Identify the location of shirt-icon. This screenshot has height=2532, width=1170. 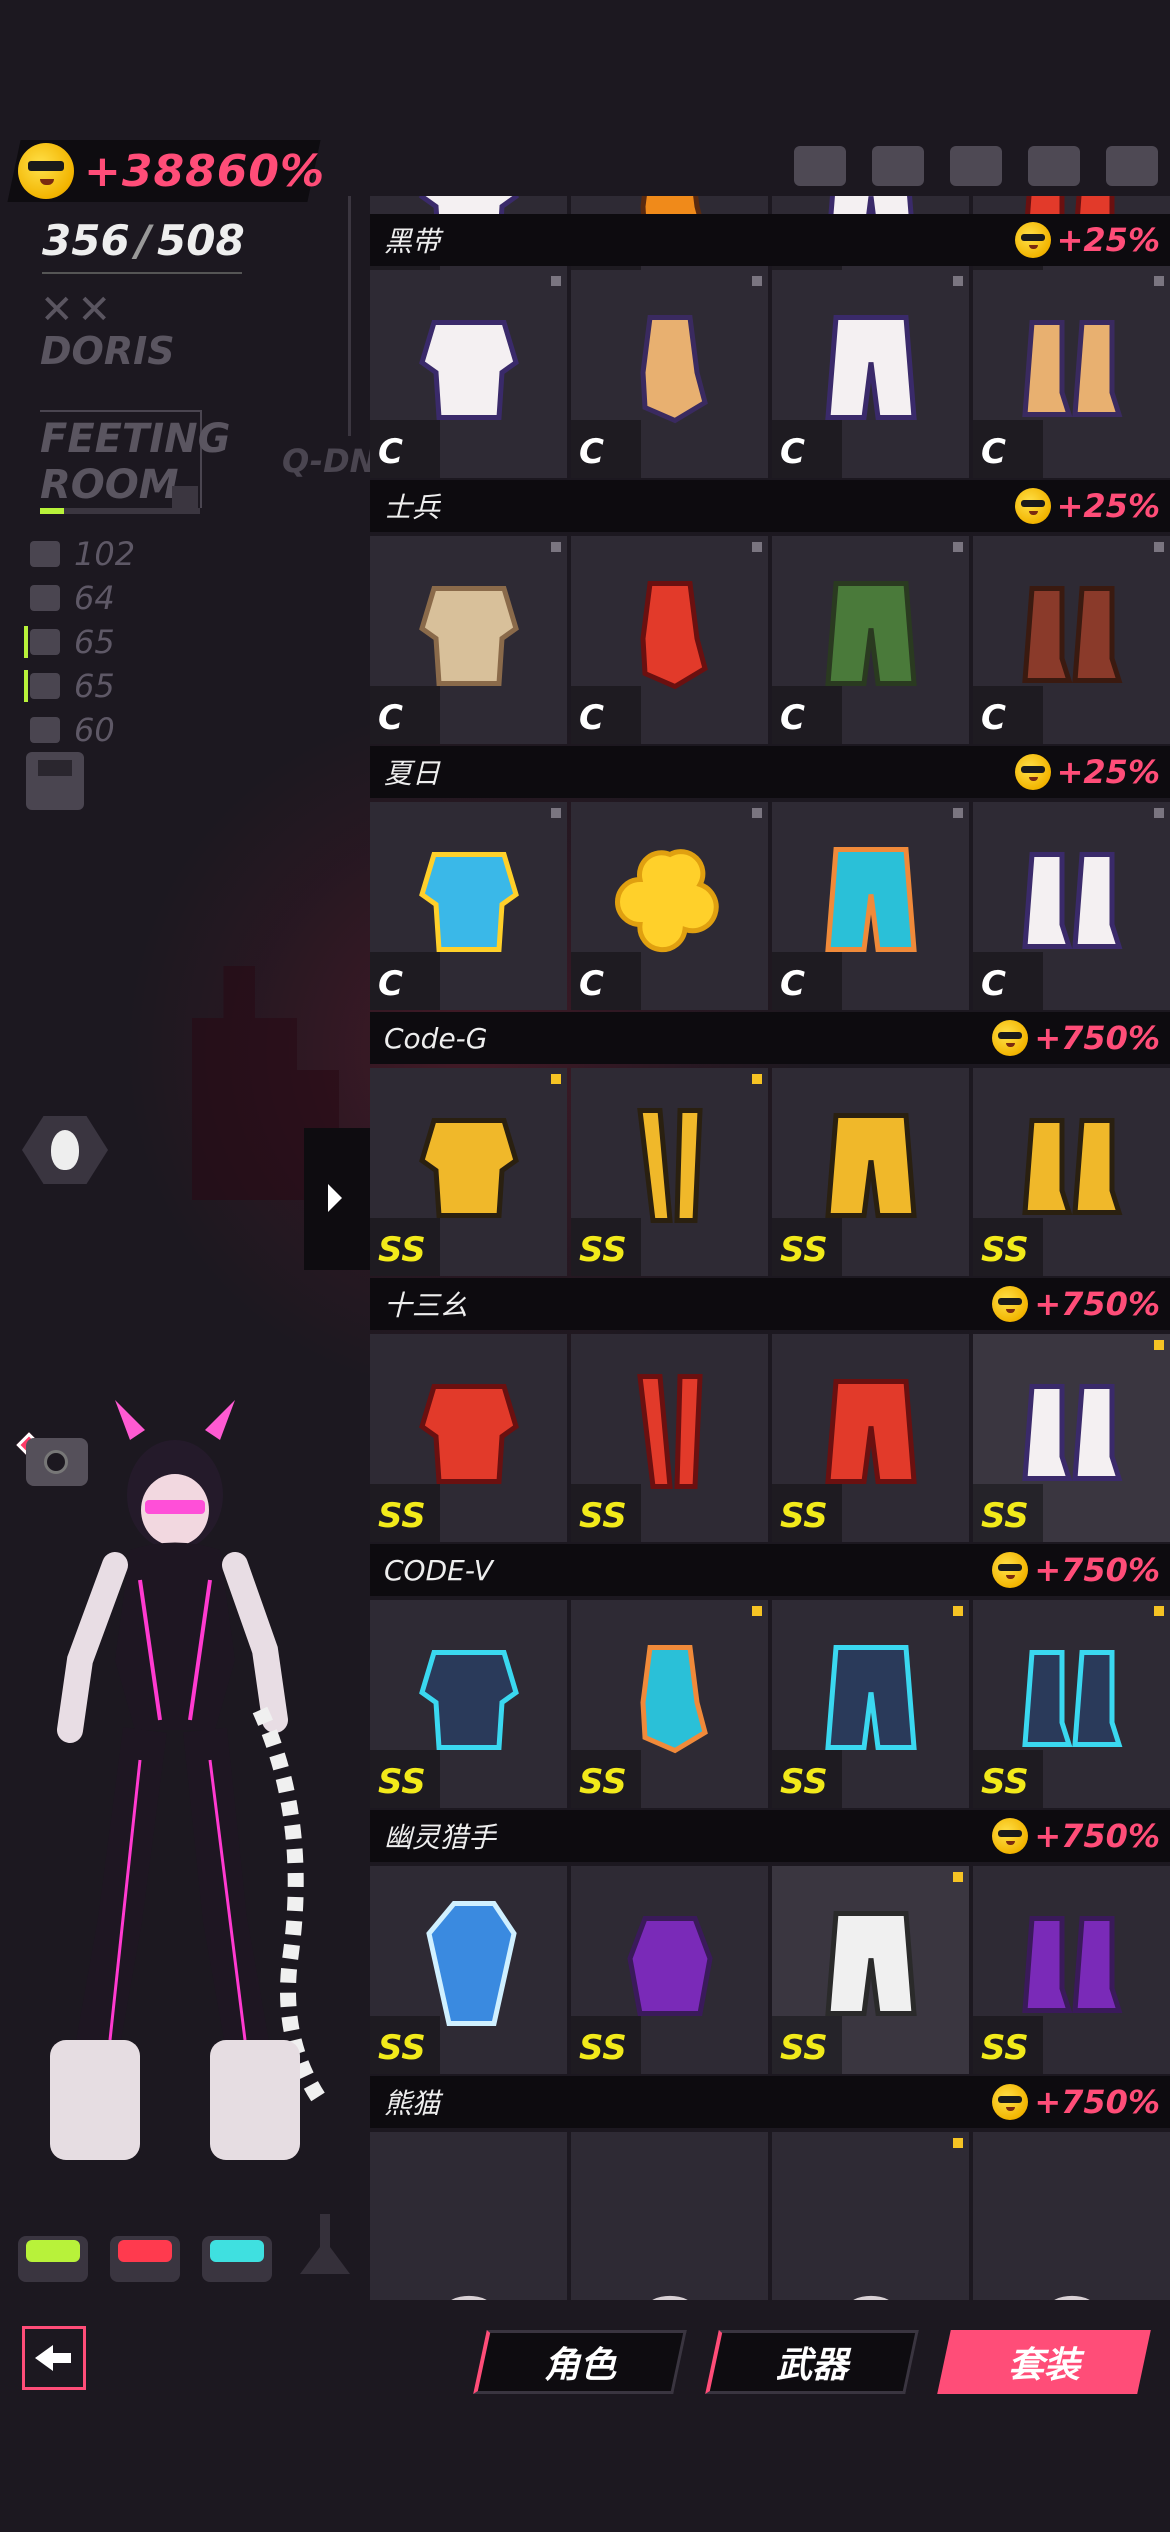
(898, 166).